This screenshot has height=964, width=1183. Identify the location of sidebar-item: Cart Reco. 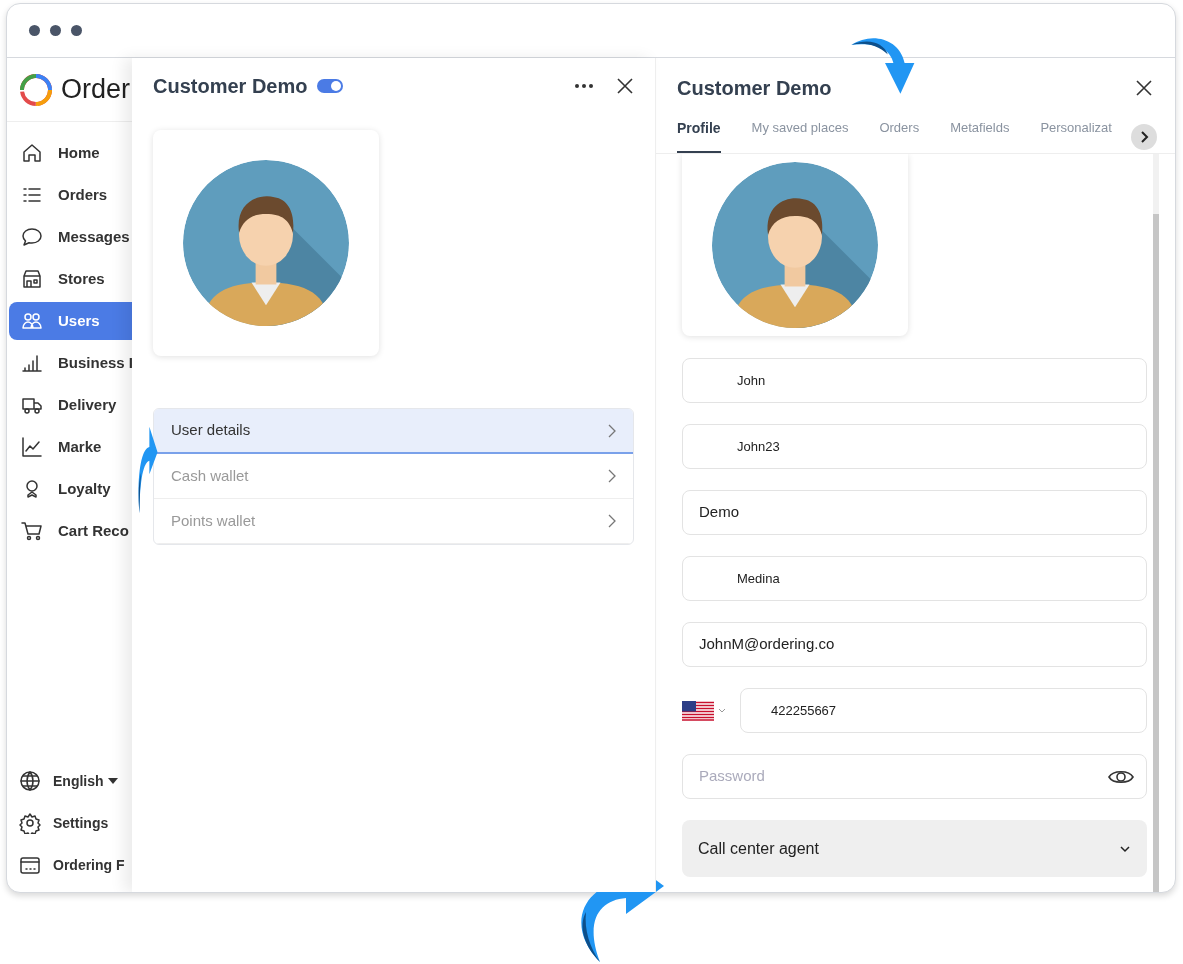
(69, 531).